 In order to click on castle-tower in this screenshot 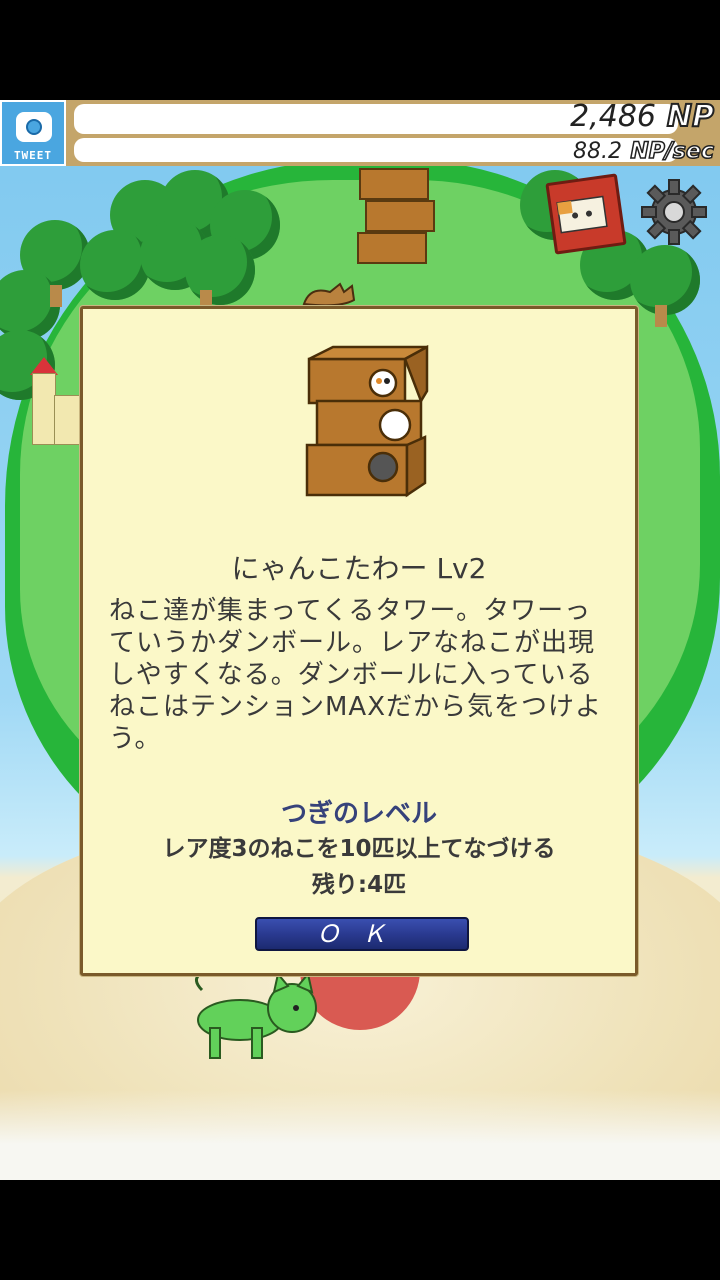, I will do `click(44, 409)`.